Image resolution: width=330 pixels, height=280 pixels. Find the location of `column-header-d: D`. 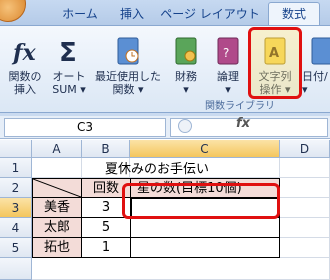

column-header-d: D is located at coordinates (305, 149).